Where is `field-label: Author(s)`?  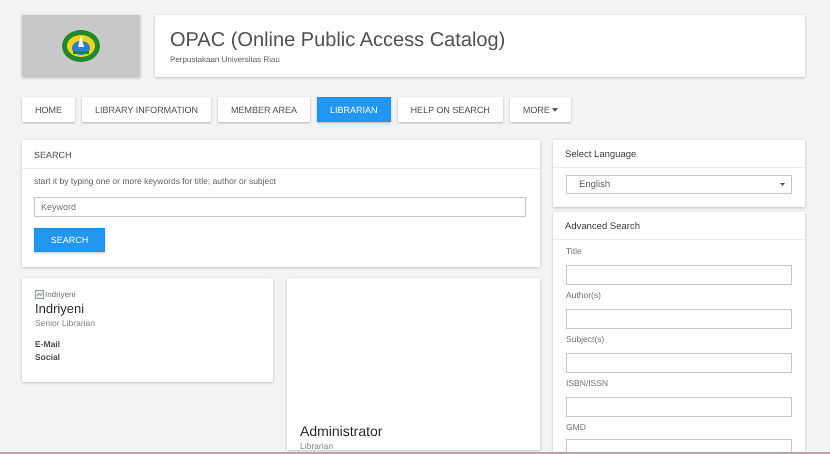
field-label: Author(s) is located at coordinates (584, 295).